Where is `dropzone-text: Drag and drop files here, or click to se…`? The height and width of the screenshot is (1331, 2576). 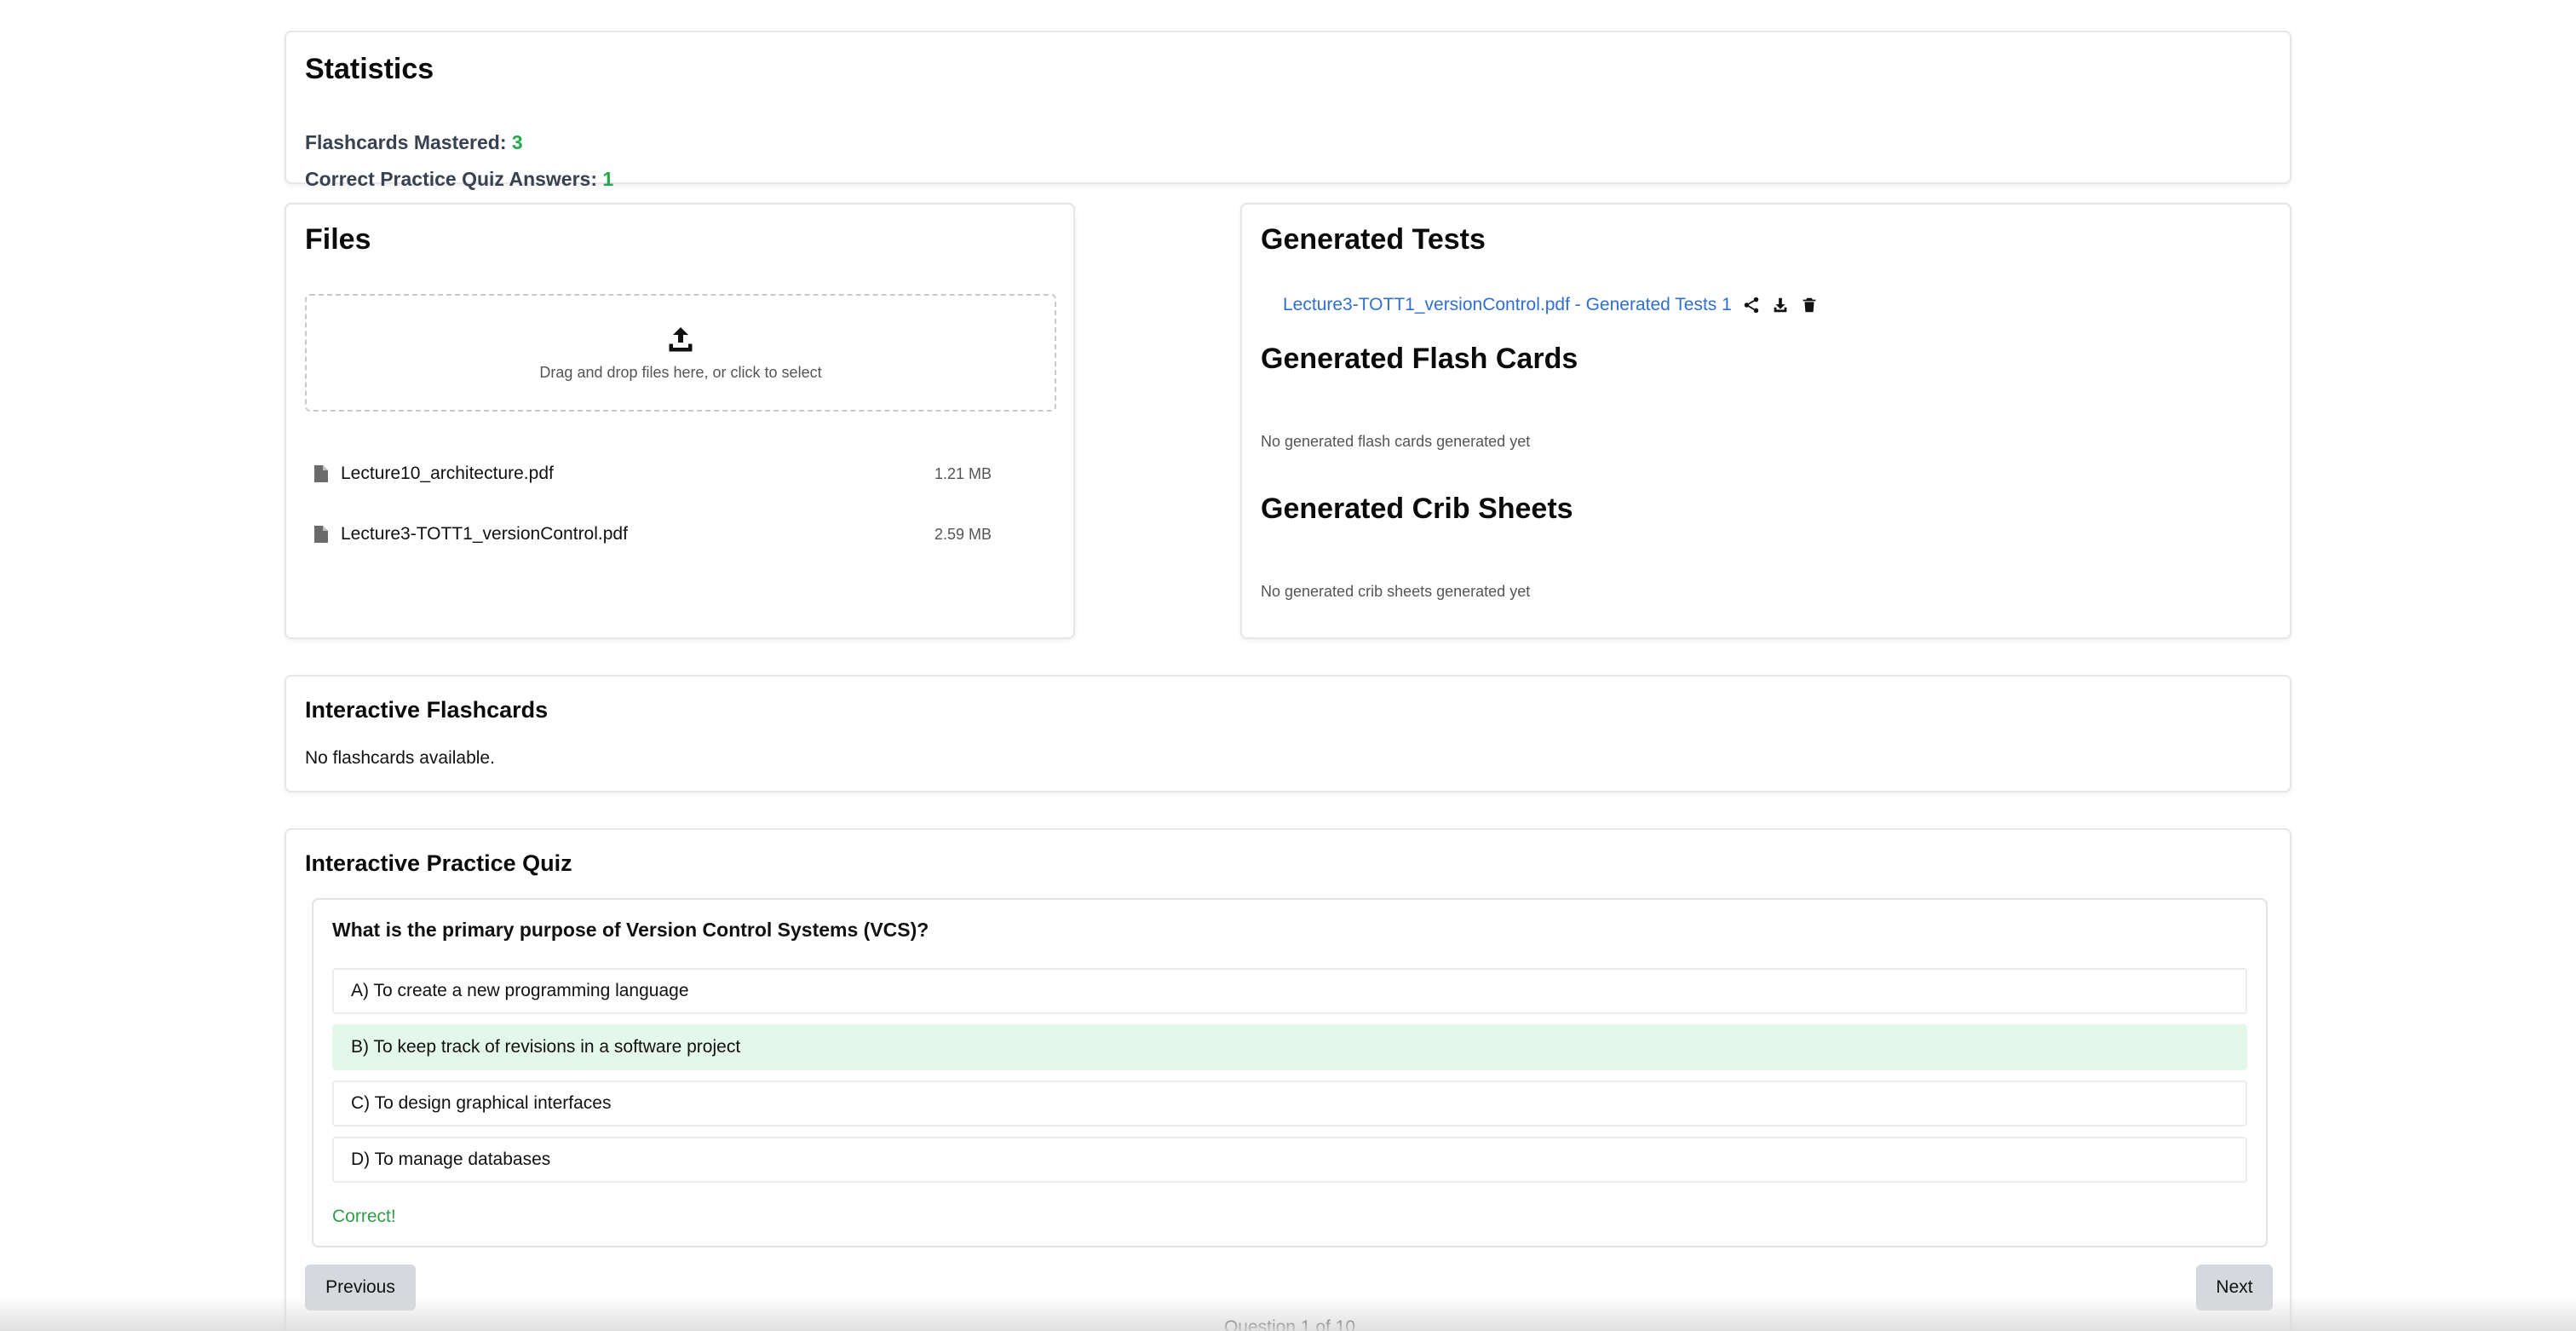
dropzone-text: Drag and drop files here, or click to se… is located at coordinates (681, 372).